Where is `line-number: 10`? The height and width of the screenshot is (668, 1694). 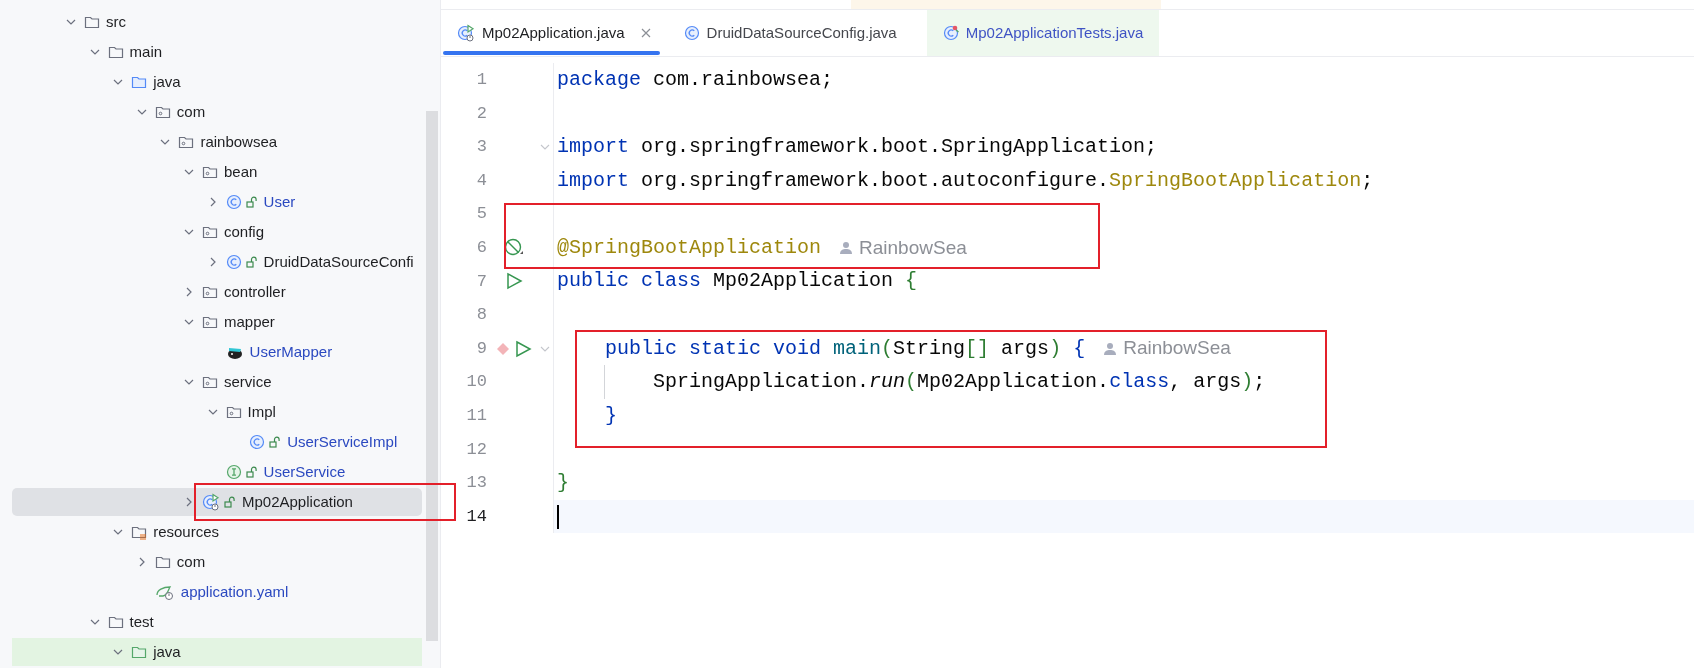
line-number: 10 is located at coordinates (476, 382).